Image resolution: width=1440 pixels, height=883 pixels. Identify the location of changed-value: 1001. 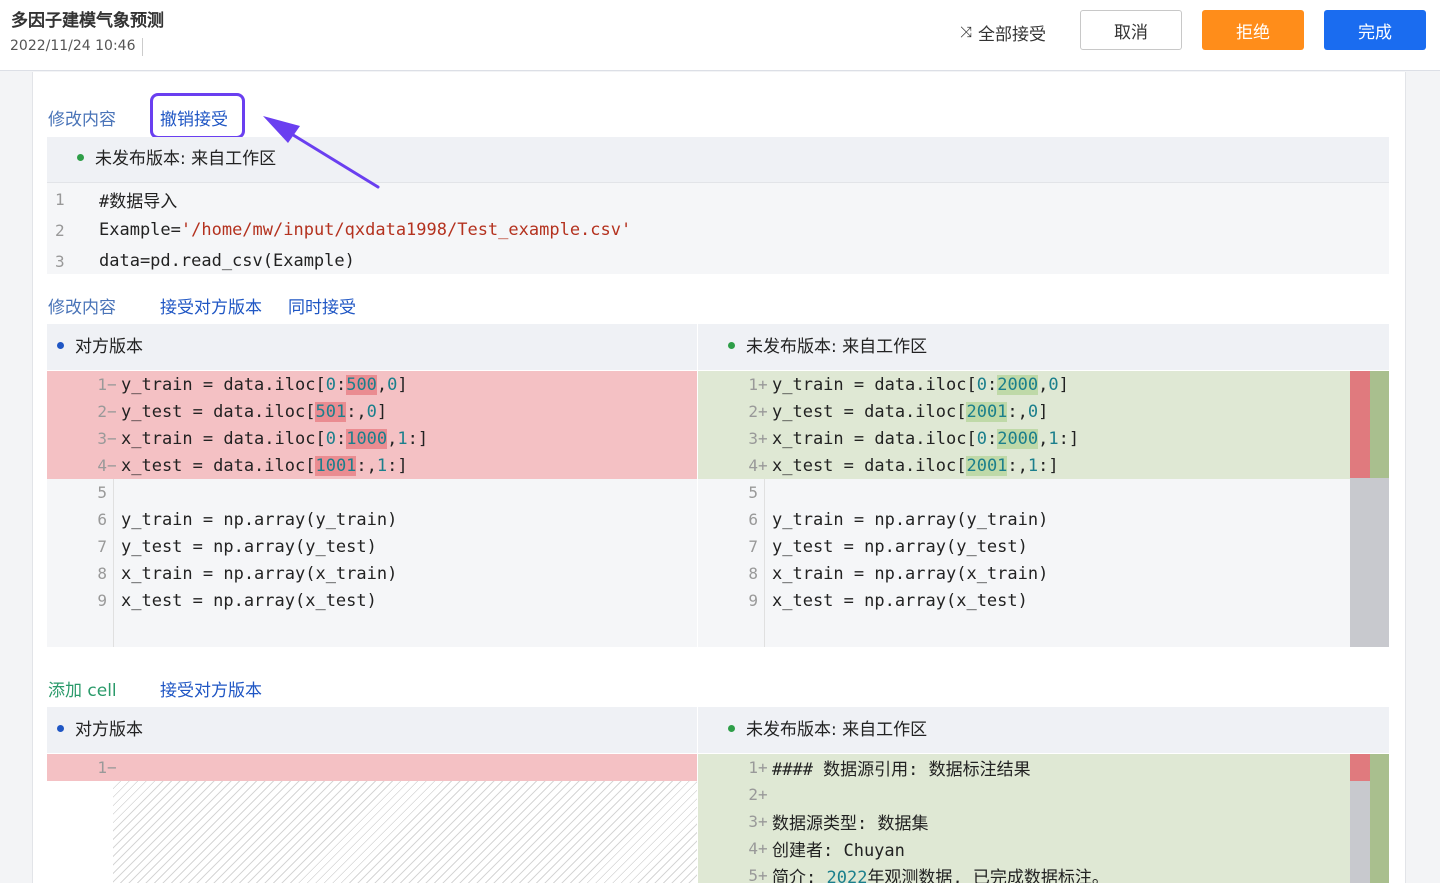
(336, 465).